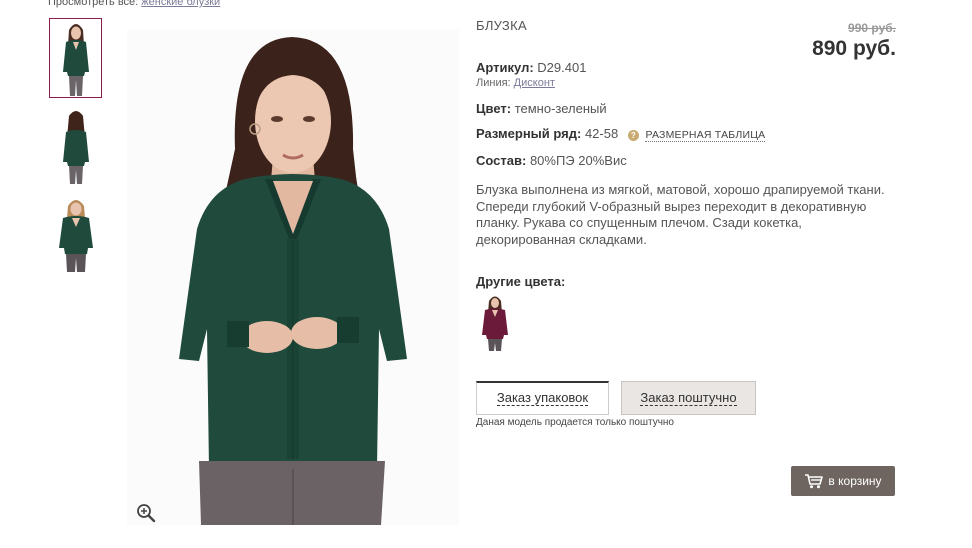 The width and height of the screenshot is (972, 548). I want to click on product-category: БЛУЗКА, so click(501, 25).